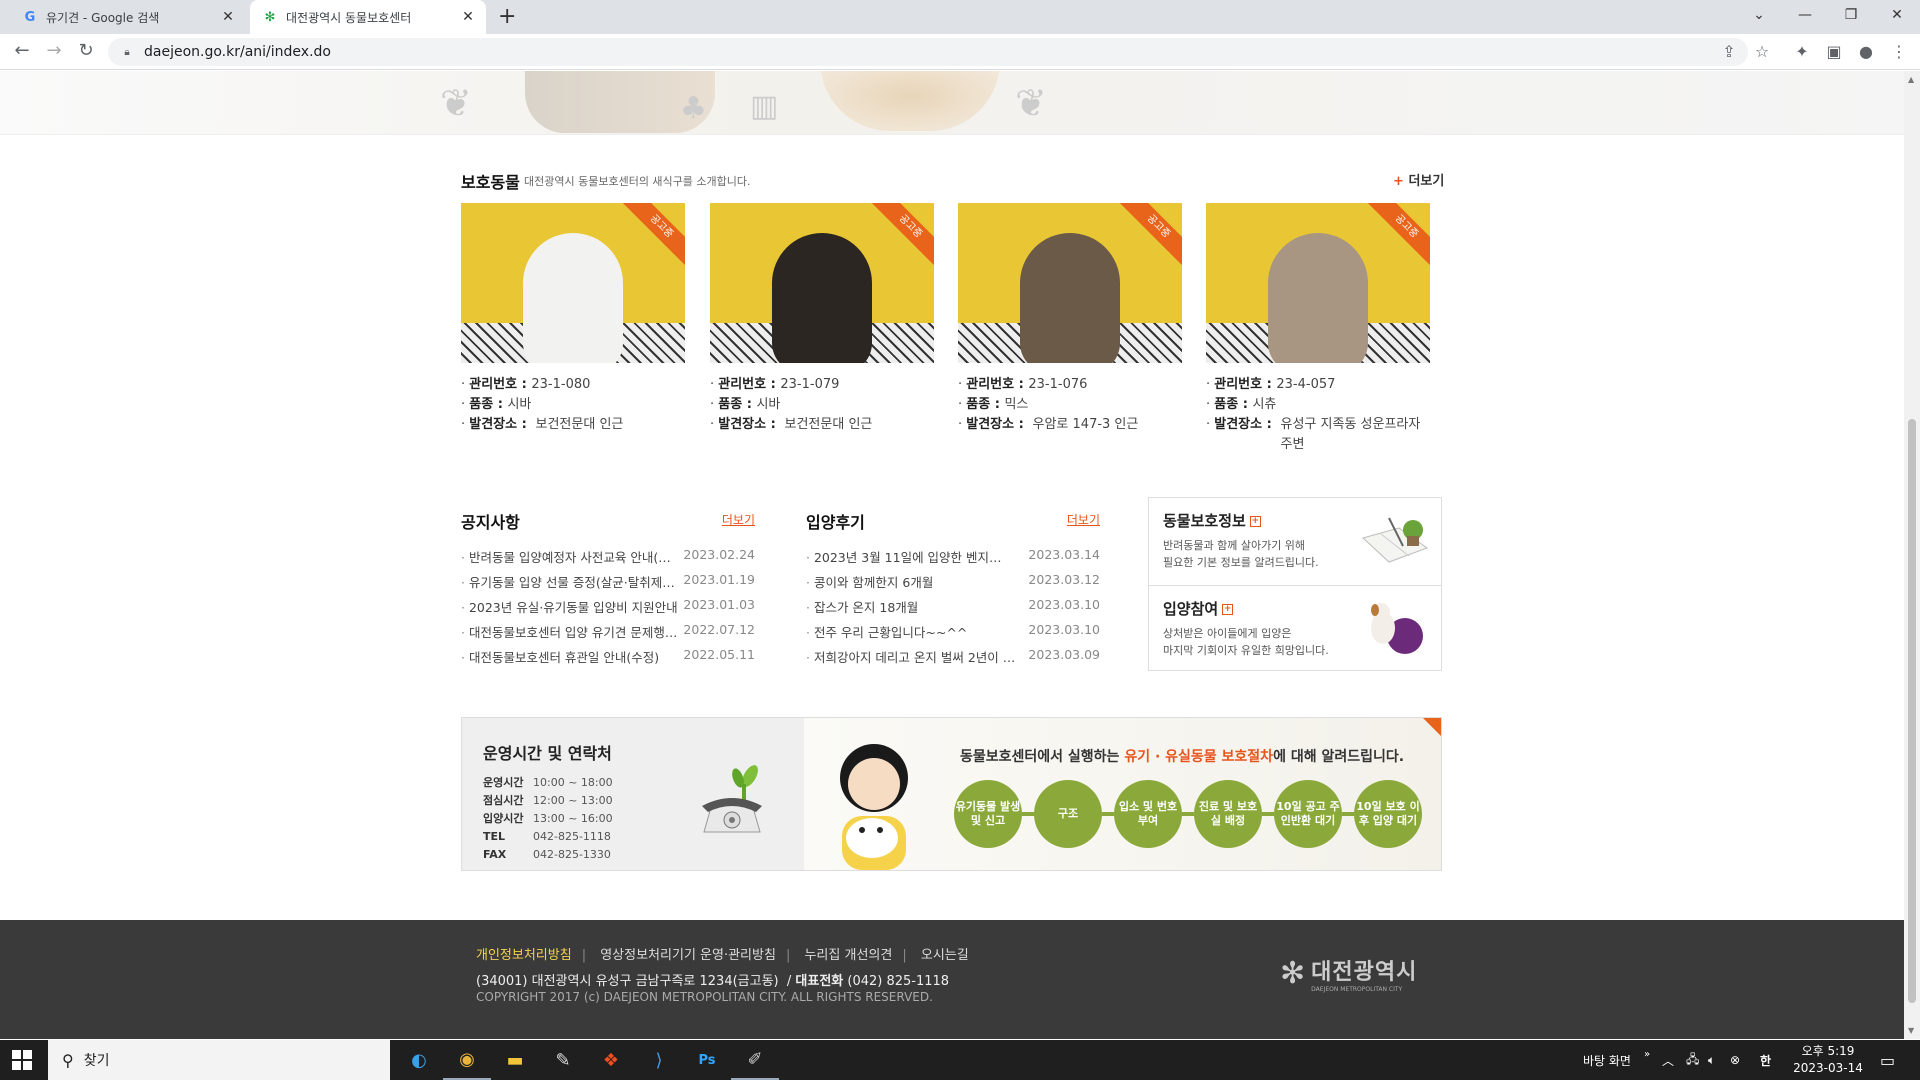  Describe the element at coordinates (1834, 51) in the screenshot. I see `side-panel-icon: ▣` at that location.